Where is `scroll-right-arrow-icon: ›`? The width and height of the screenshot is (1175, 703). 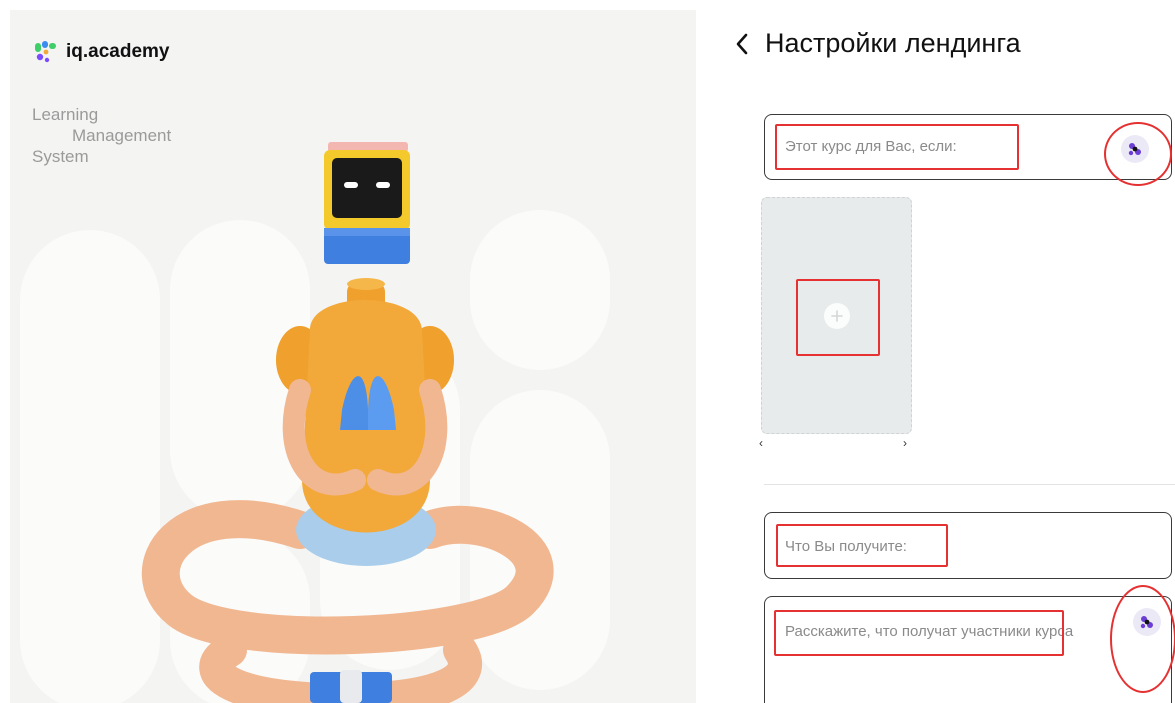 scroll-right-arrow-icon: › is located at coordinates (905, 443).